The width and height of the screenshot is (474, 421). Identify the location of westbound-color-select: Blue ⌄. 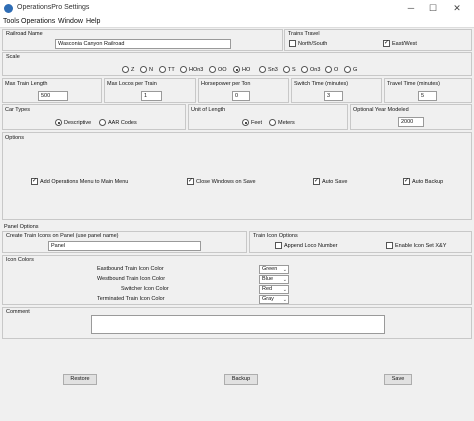
(274, 279).